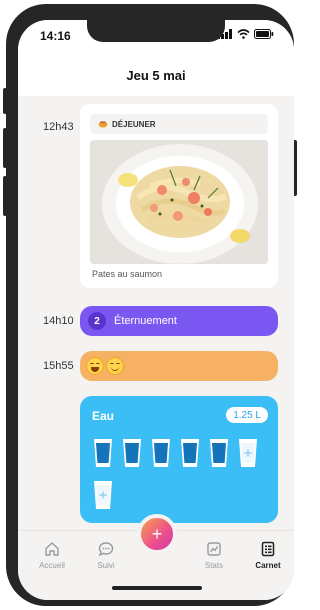 The height and width of the screenshot is (610, 320). I want to click on mood-entry, so click(179, 366).